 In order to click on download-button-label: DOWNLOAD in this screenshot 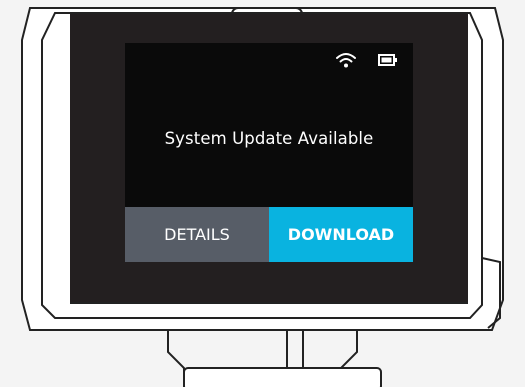, I will do `click(341, 234)`.